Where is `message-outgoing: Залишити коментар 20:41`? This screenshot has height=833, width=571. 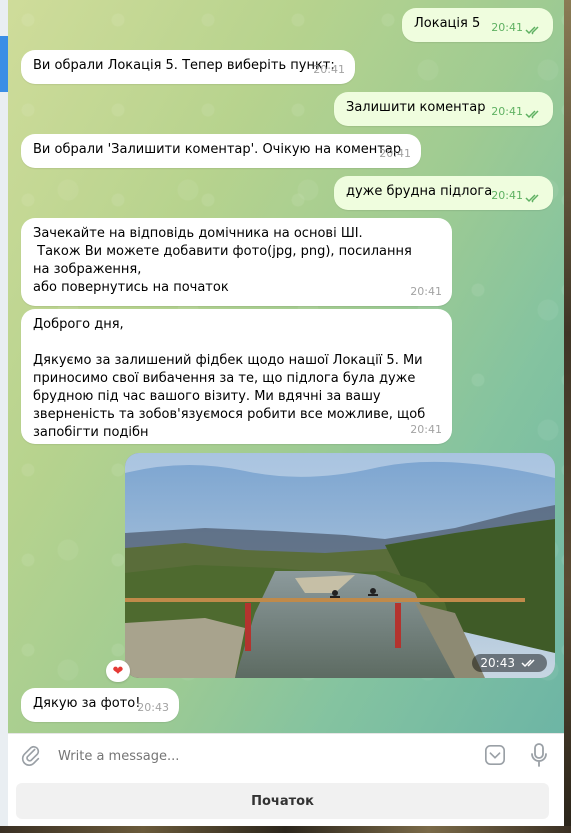
message-outgoing: Залишити коментар 20:41 is located at coordinates (443, 109).